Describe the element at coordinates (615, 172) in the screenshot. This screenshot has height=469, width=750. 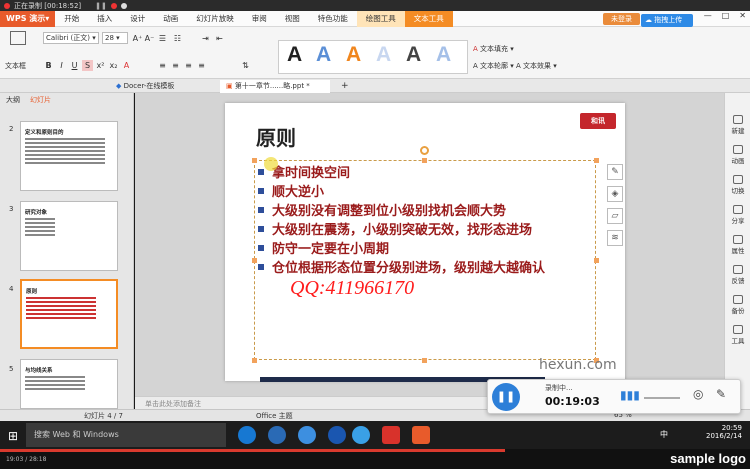
I see `edit-shape-icon: ✎` at that location.